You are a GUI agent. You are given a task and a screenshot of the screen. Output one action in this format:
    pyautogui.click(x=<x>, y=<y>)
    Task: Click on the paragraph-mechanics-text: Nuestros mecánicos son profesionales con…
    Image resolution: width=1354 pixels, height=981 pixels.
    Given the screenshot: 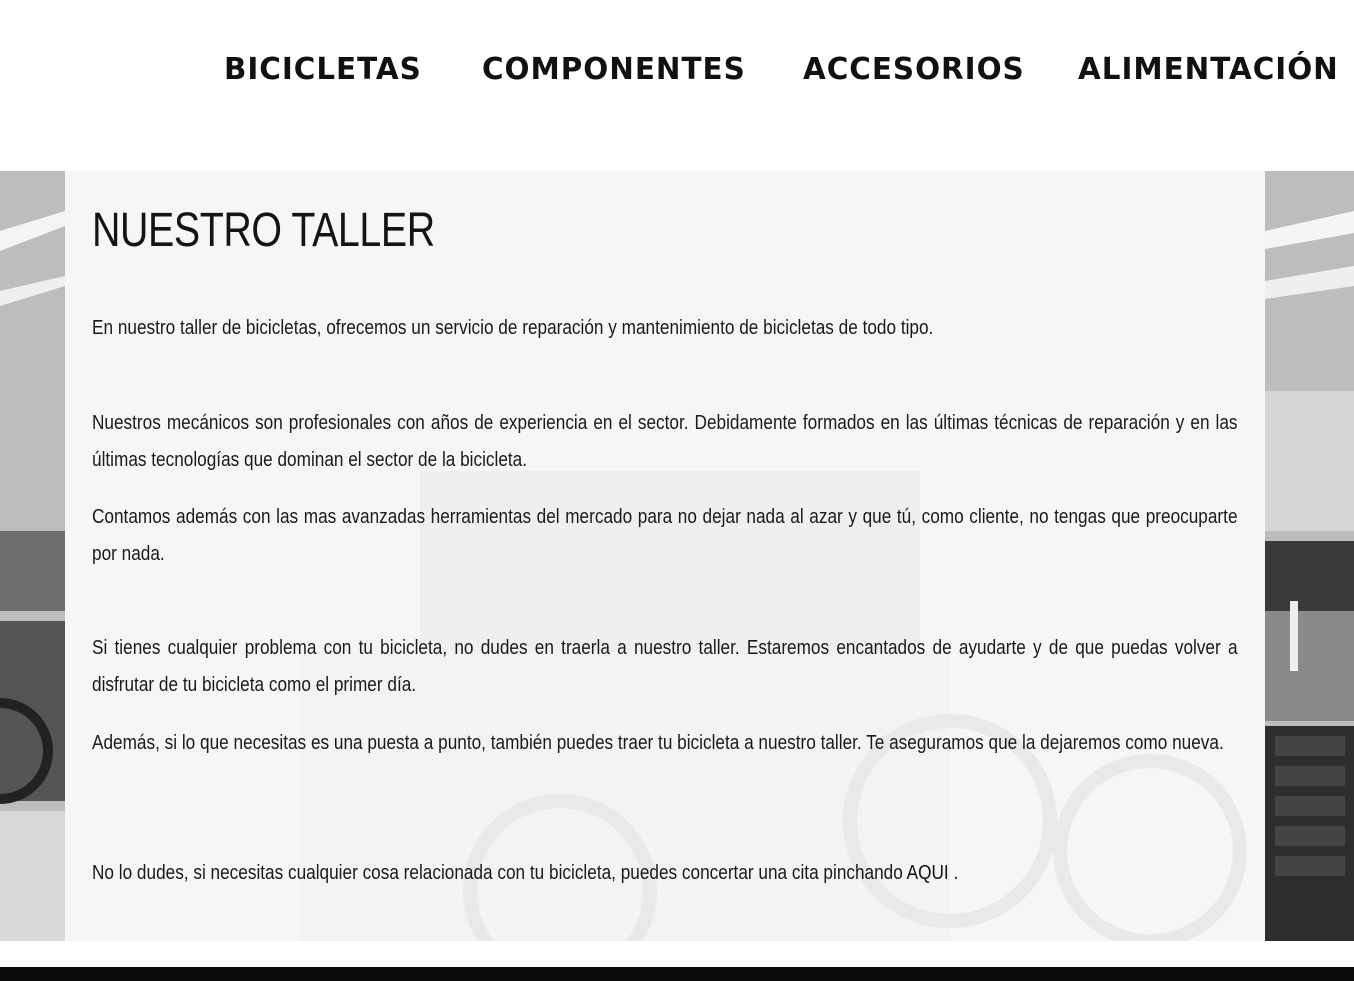 What is the action you would take?
    pyautogui.click(x=665, y=441)
    